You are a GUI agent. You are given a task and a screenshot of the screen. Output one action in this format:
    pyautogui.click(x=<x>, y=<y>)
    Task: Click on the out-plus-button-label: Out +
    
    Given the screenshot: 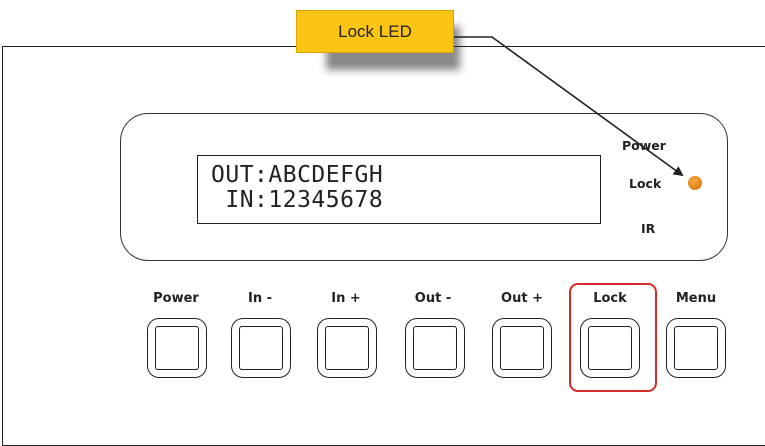 What is the action you would take?
    pyautogui.click(x=522, y=298)
    